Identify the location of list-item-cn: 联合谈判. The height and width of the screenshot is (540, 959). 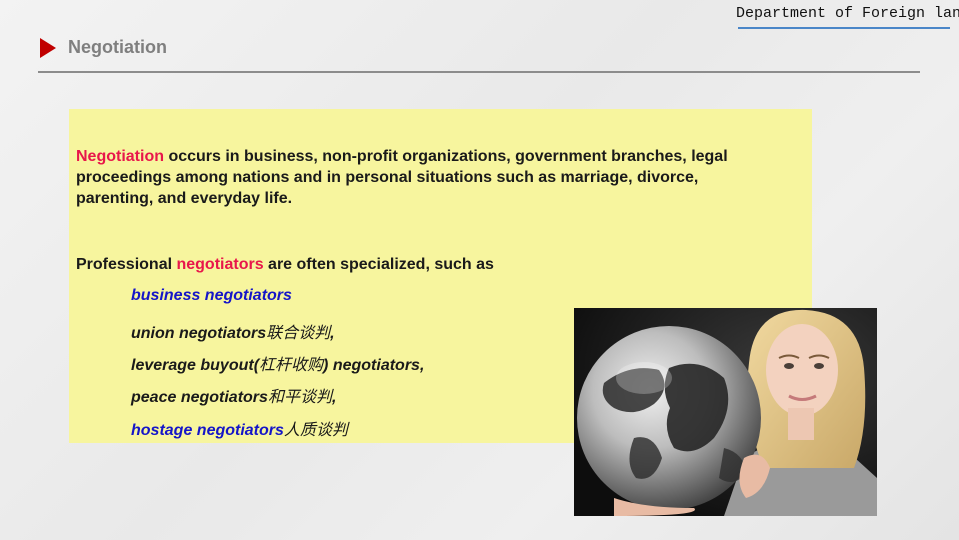
(298, 332).